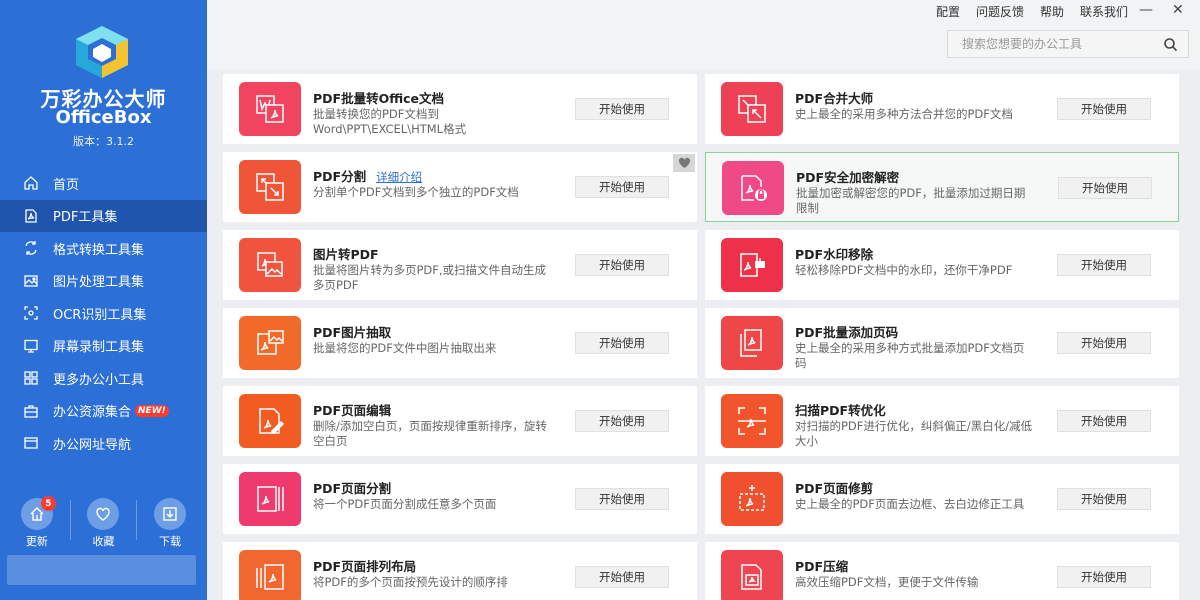 The height and width of the screenshot is (600, 1200). Describe the element at coordinates (416, 192) in the screenshot. I see `card-description: 分割单个PDF文档到多个独立的PDF文档` at that location.